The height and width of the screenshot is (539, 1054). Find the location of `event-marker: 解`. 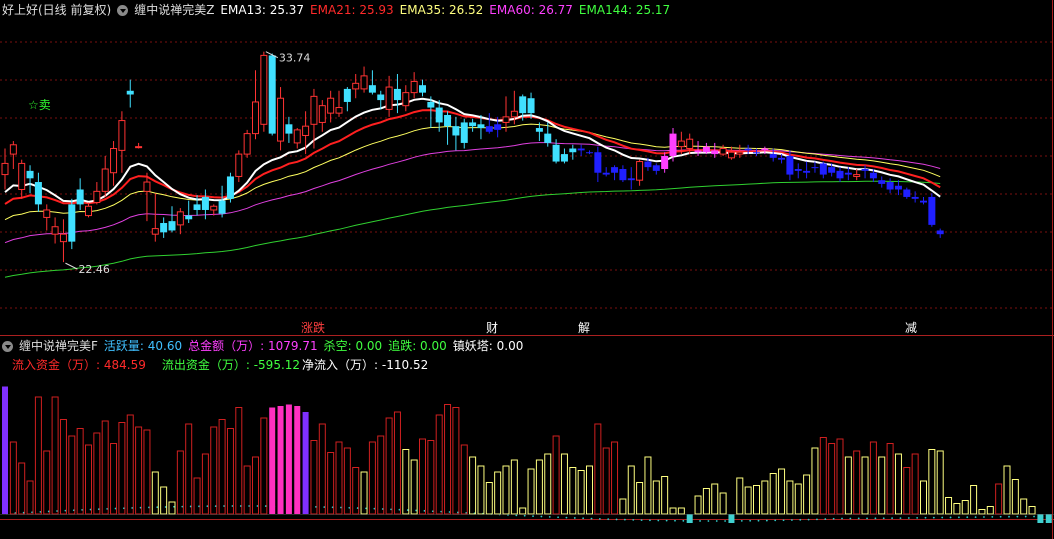

event-marker: 解 is located at coordinates (584, 328).